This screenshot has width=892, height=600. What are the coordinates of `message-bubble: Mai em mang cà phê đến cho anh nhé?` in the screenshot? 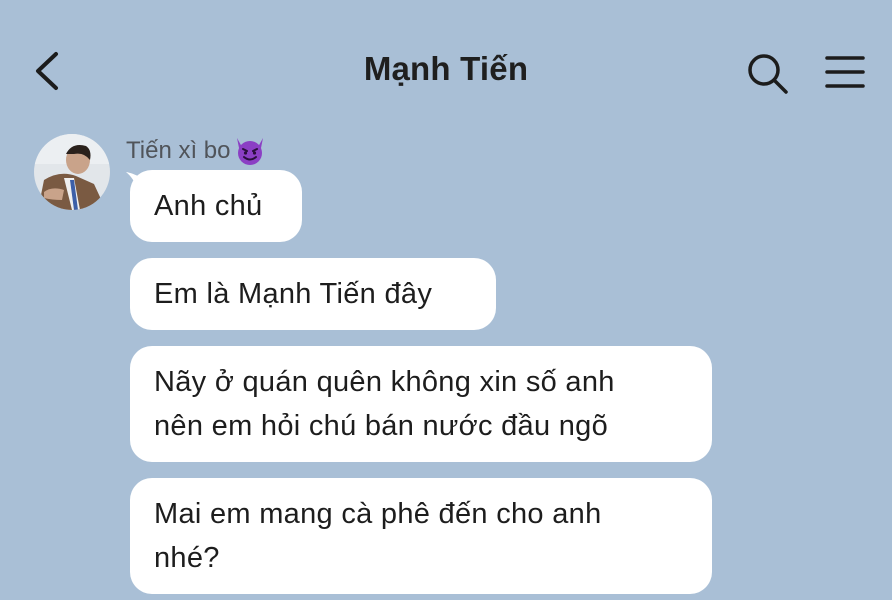 It's located at (421, 536).